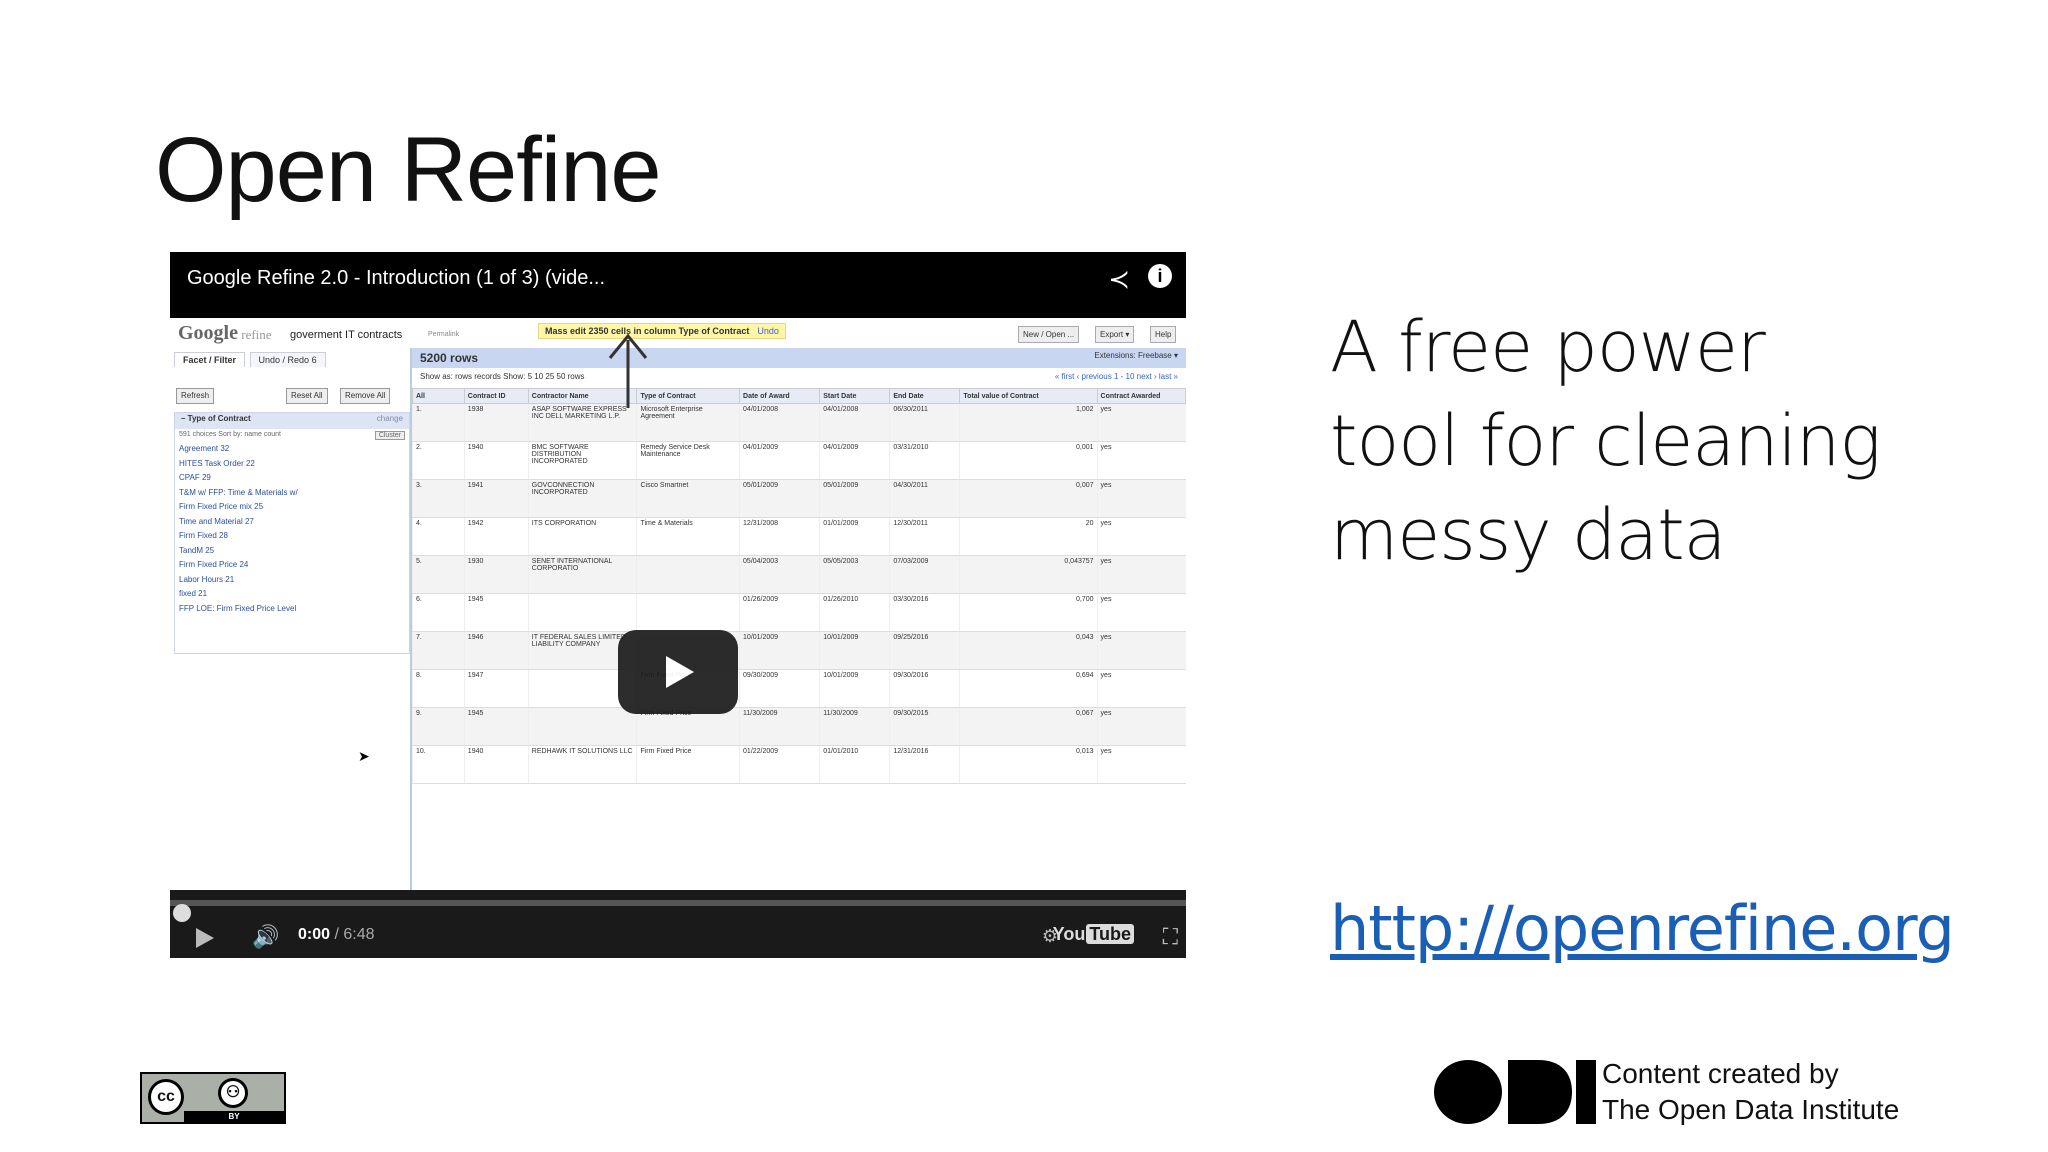 This screenshot has width=2048, height=1152. I want to click on license-label: BY, so click(234, 1116).